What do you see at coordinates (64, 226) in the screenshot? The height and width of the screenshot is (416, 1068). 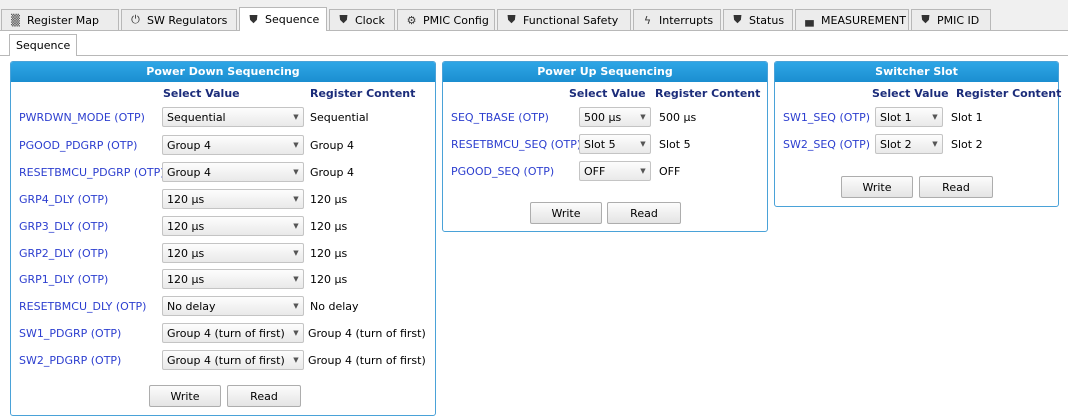 I see `row-label: GRP3_DLY (OTP)` at bounding box center [64, 226].